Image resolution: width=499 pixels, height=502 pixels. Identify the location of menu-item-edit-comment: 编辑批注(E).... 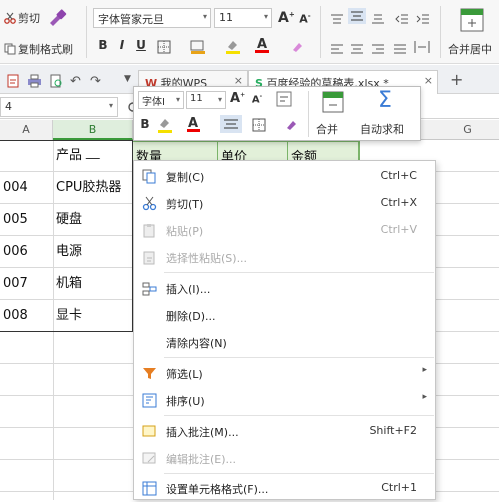
(284, 458).